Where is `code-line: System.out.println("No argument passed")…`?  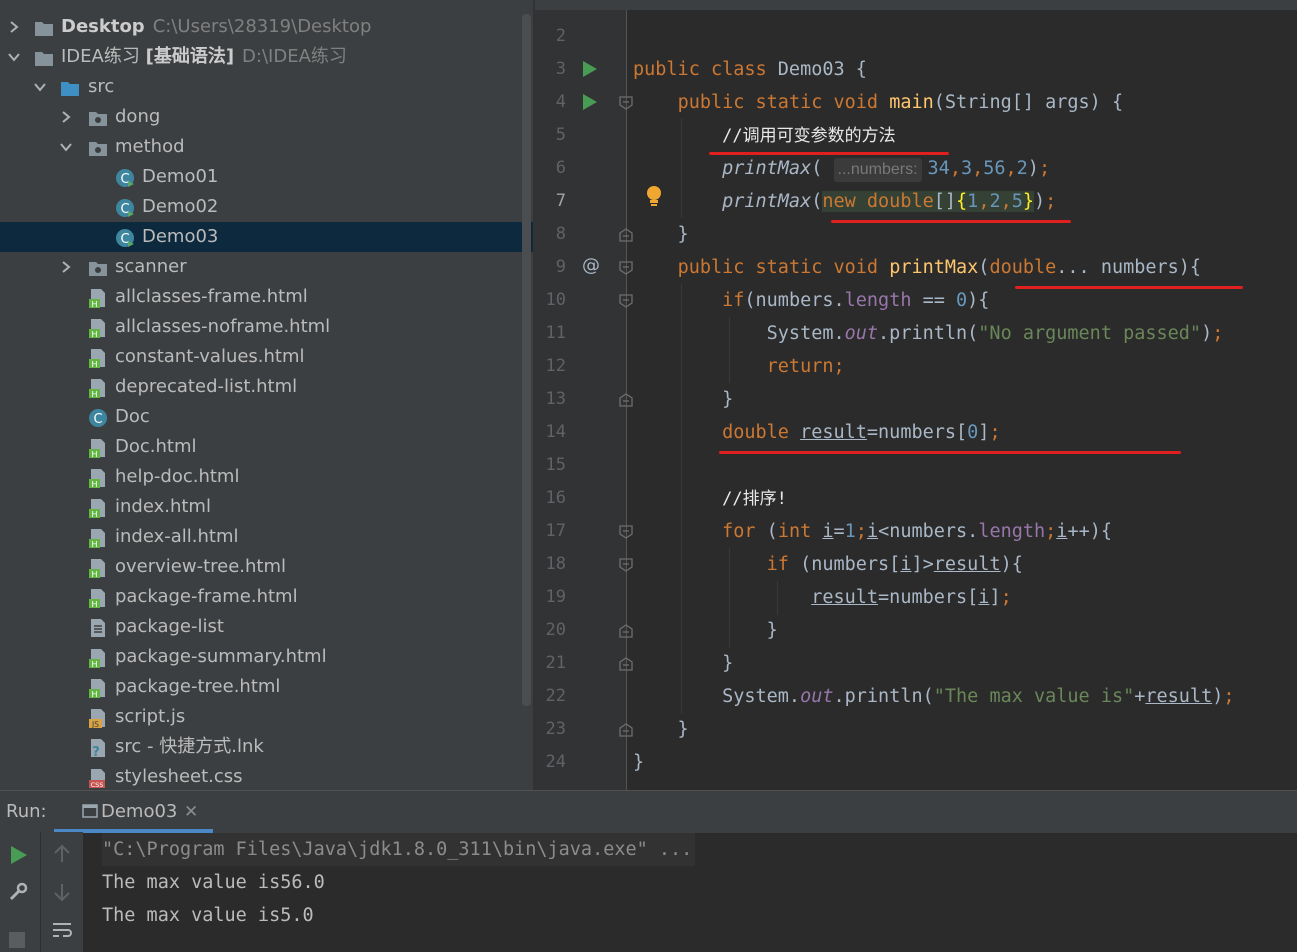
code-line: System.out.println("No argument passed")… is located at coordinates (928, 333).